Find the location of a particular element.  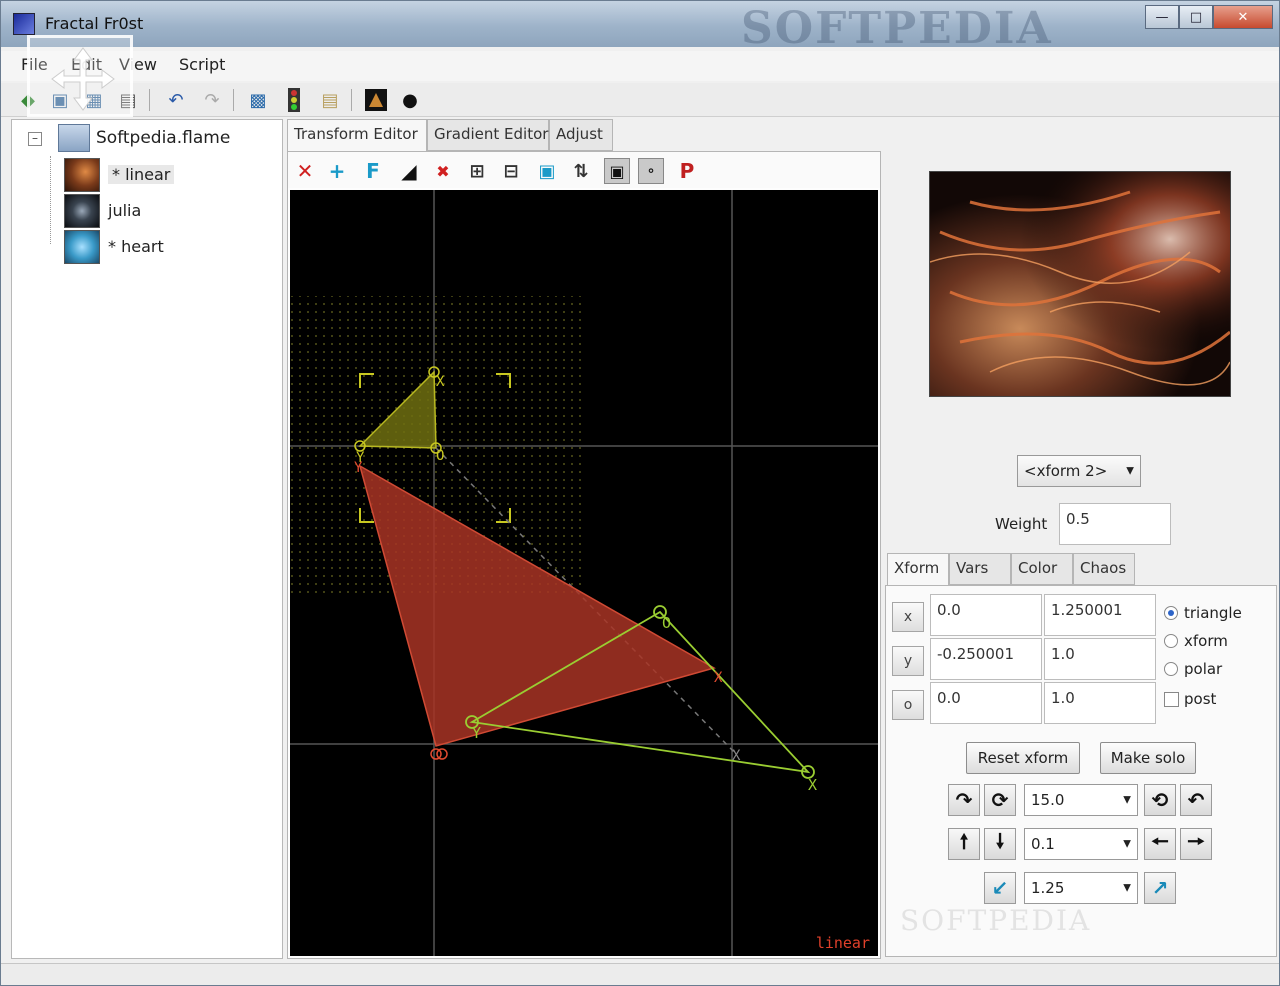

main-toolbar: ◆ ▣ ▦ ▤ ↶ ↷ ▩ ▤ ● is located at coordinates (640, 100).